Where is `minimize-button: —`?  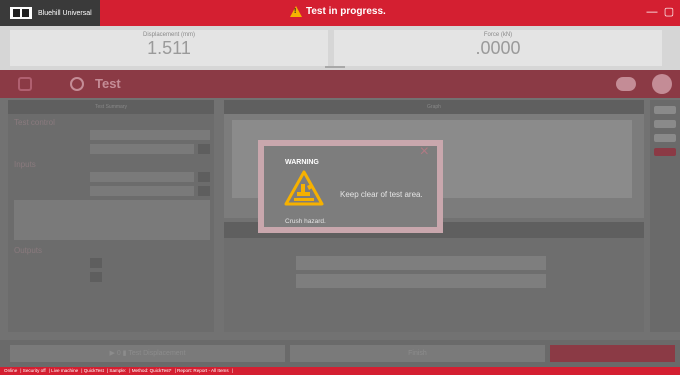
minimize-button: — is located at coordinates (652, 12).